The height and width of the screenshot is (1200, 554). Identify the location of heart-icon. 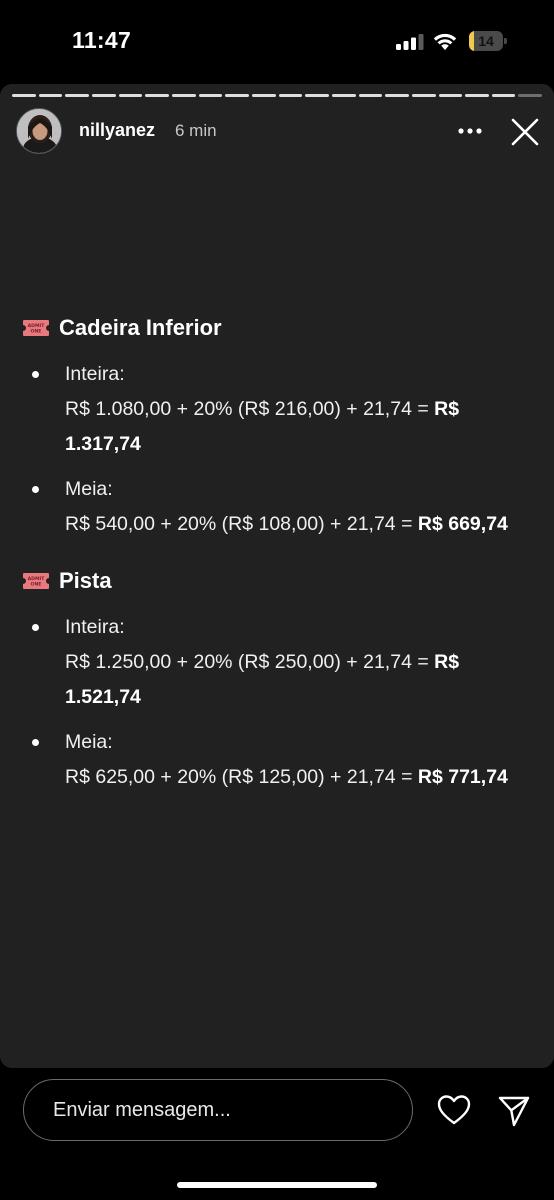
(454, 1110).